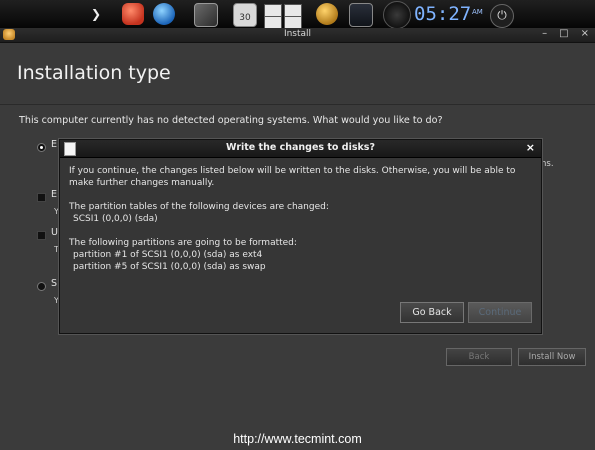  Describe the element at coordinates (544, 33) in the screenshot. I see `minimize-icon: –` at that location.